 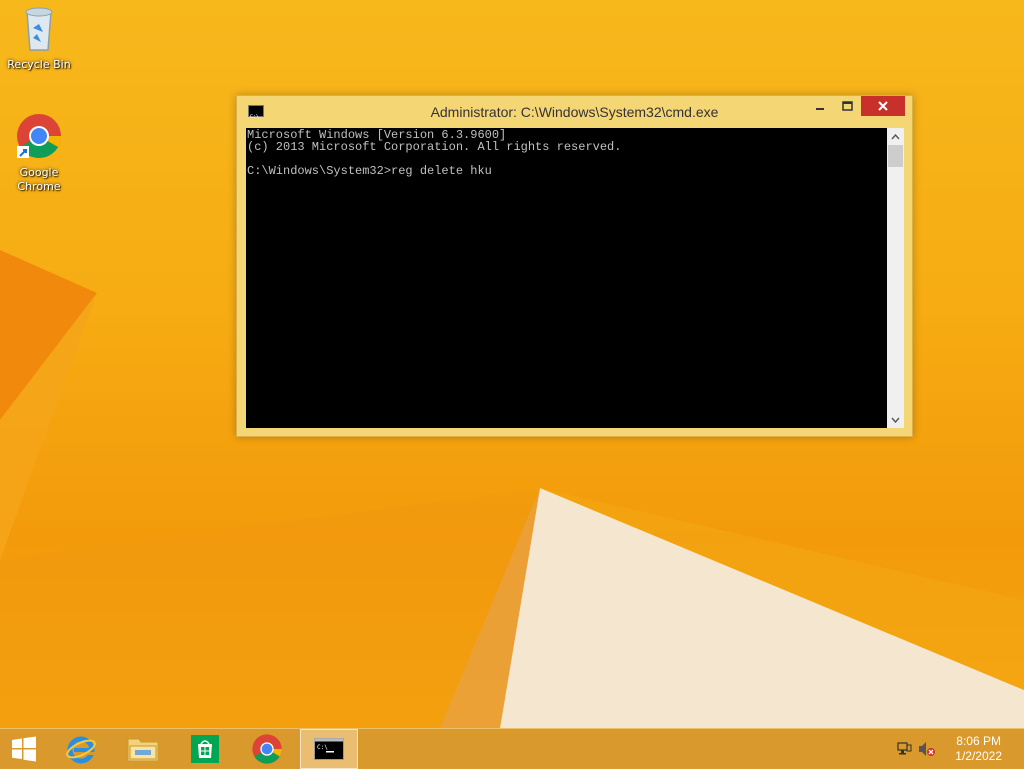 I want to click on close-icon, so click(x=883, y=106).